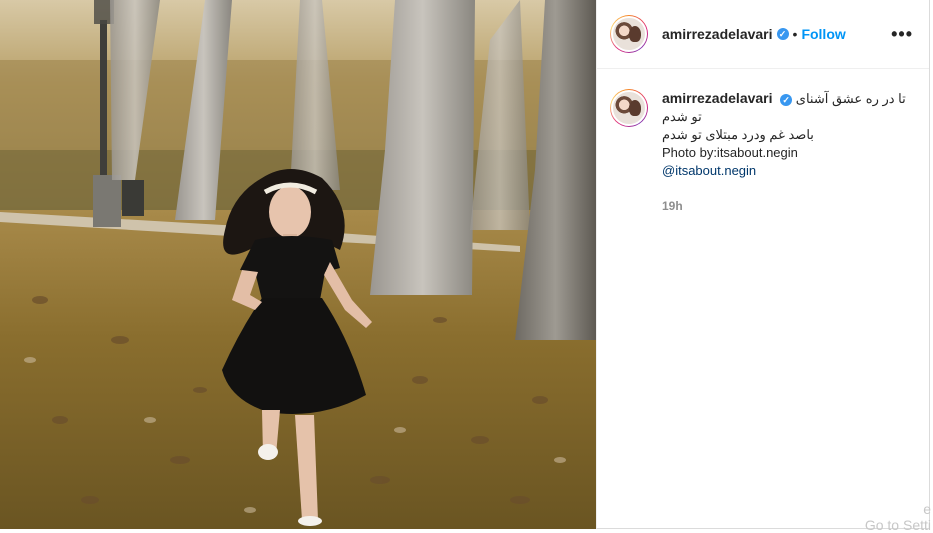 This screenshot has width=933, height=533. I want to click on caption-avatar-image, so click(629, 108).